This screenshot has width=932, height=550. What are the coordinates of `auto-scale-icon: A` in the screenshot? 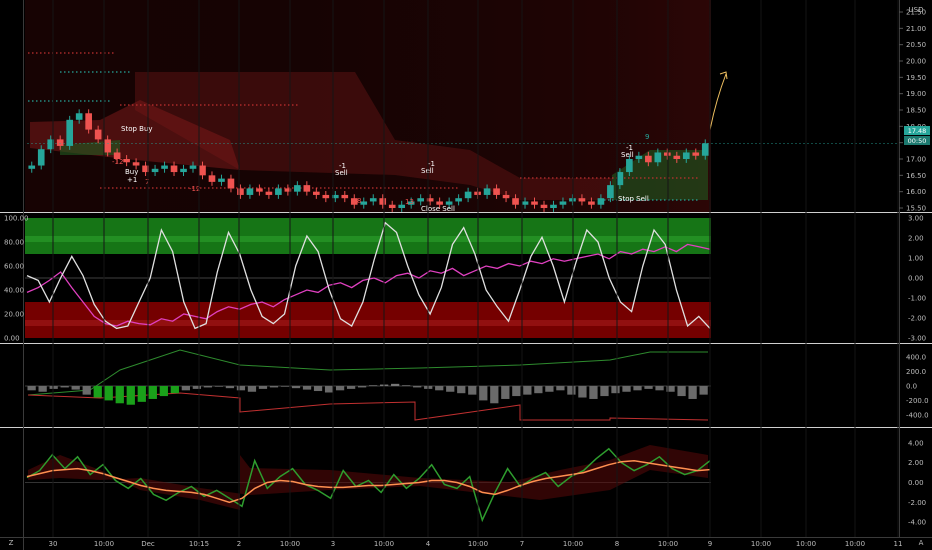 It's located at (921, 543).